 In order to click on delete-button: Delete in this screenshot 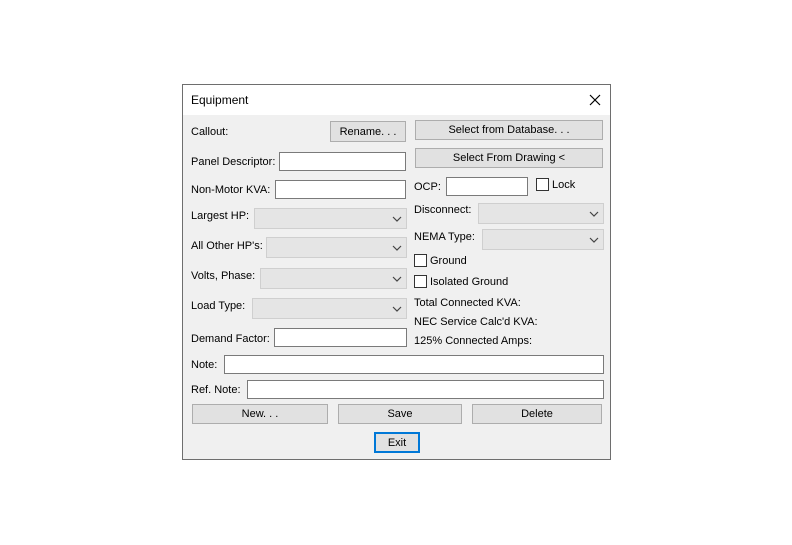, I will do `click(537, 414)`.